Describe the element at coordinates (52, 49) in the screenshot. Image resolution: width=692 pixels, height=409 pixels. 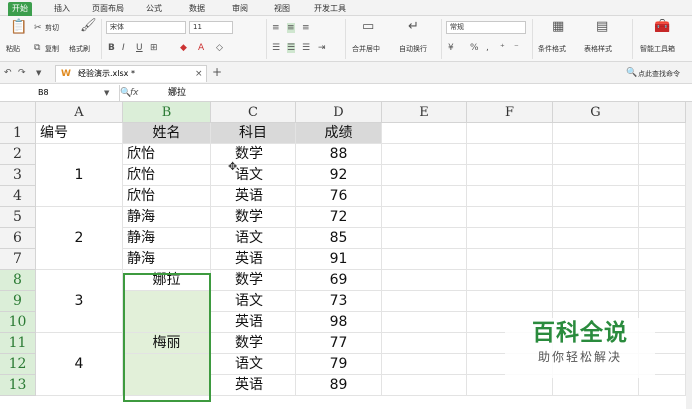
I see `copy-button: 复制` at that location.